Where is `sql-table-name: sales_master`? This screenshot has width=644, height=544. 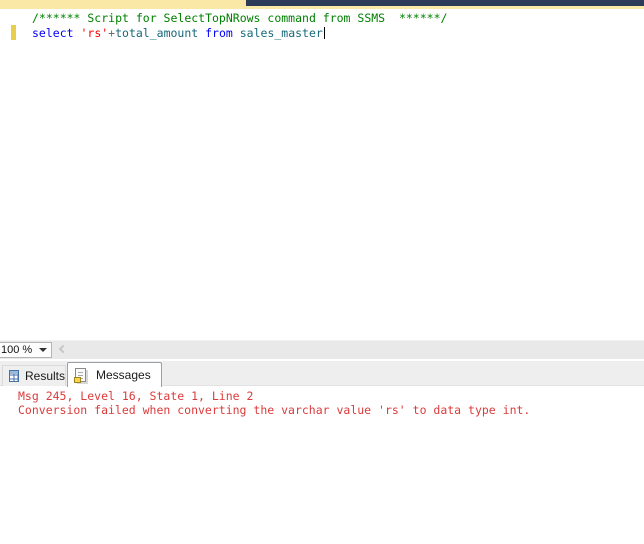
sql-table-name: sales_master is located at coordinates (281, 33).